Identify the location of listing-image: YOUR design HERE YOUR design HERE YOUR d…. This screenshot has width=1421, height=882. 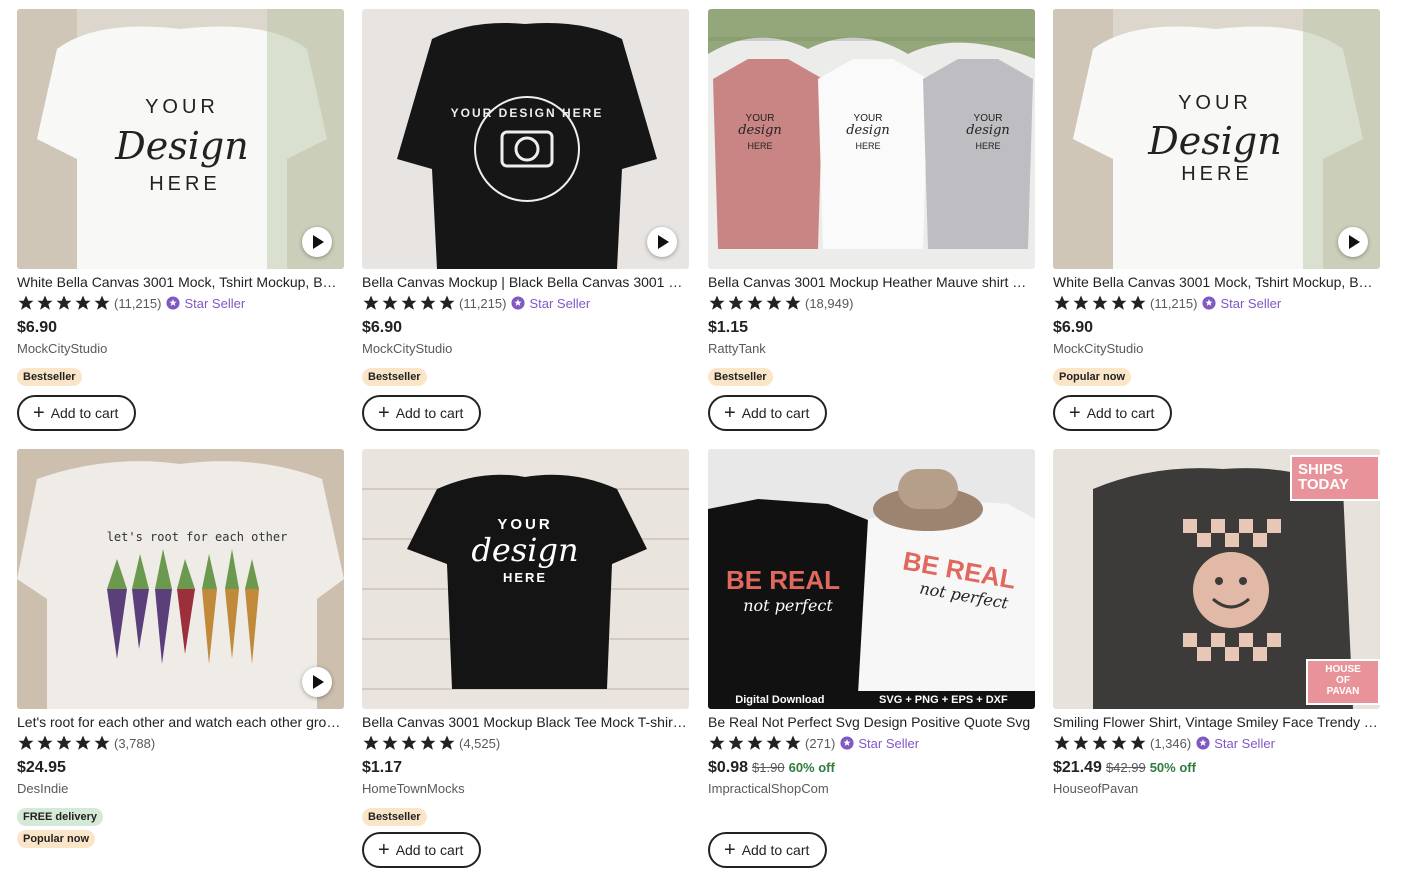
(871, 139).